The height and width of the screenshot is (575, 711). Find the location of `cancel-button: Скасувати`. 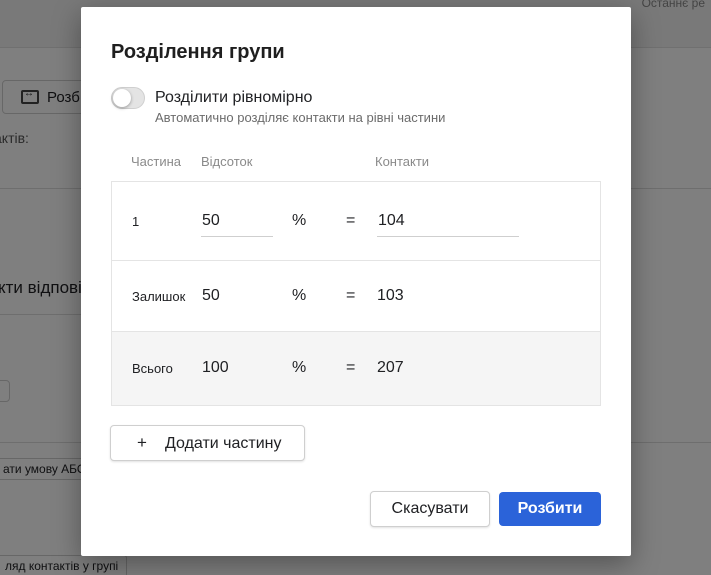

cancel-button: Скасувати is located at coordinates (430, 509).